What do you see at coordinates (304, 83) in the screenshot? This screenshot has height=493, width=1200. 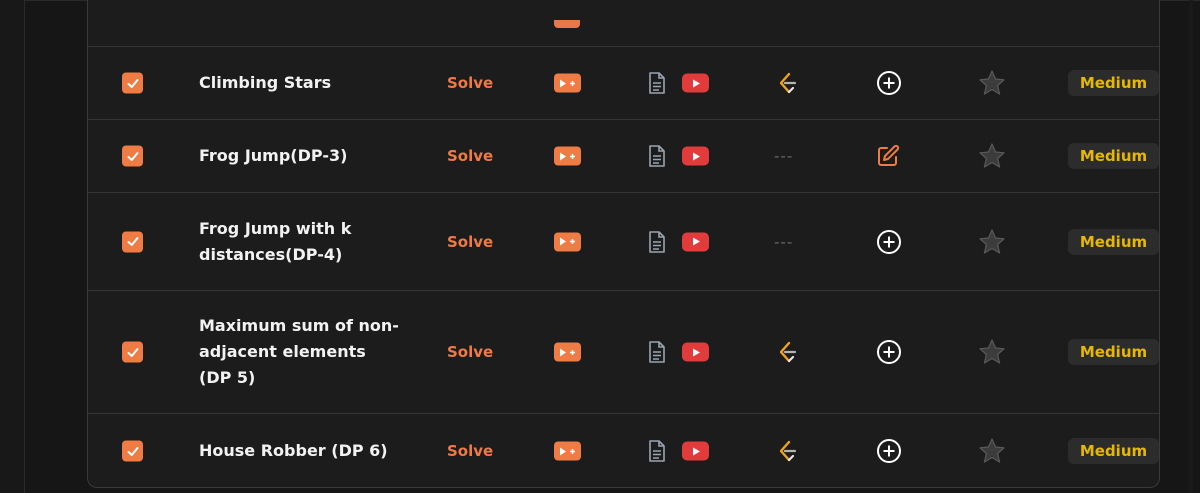 I see `problem-title: Climbing Stars` at bounding box center [304, 83].